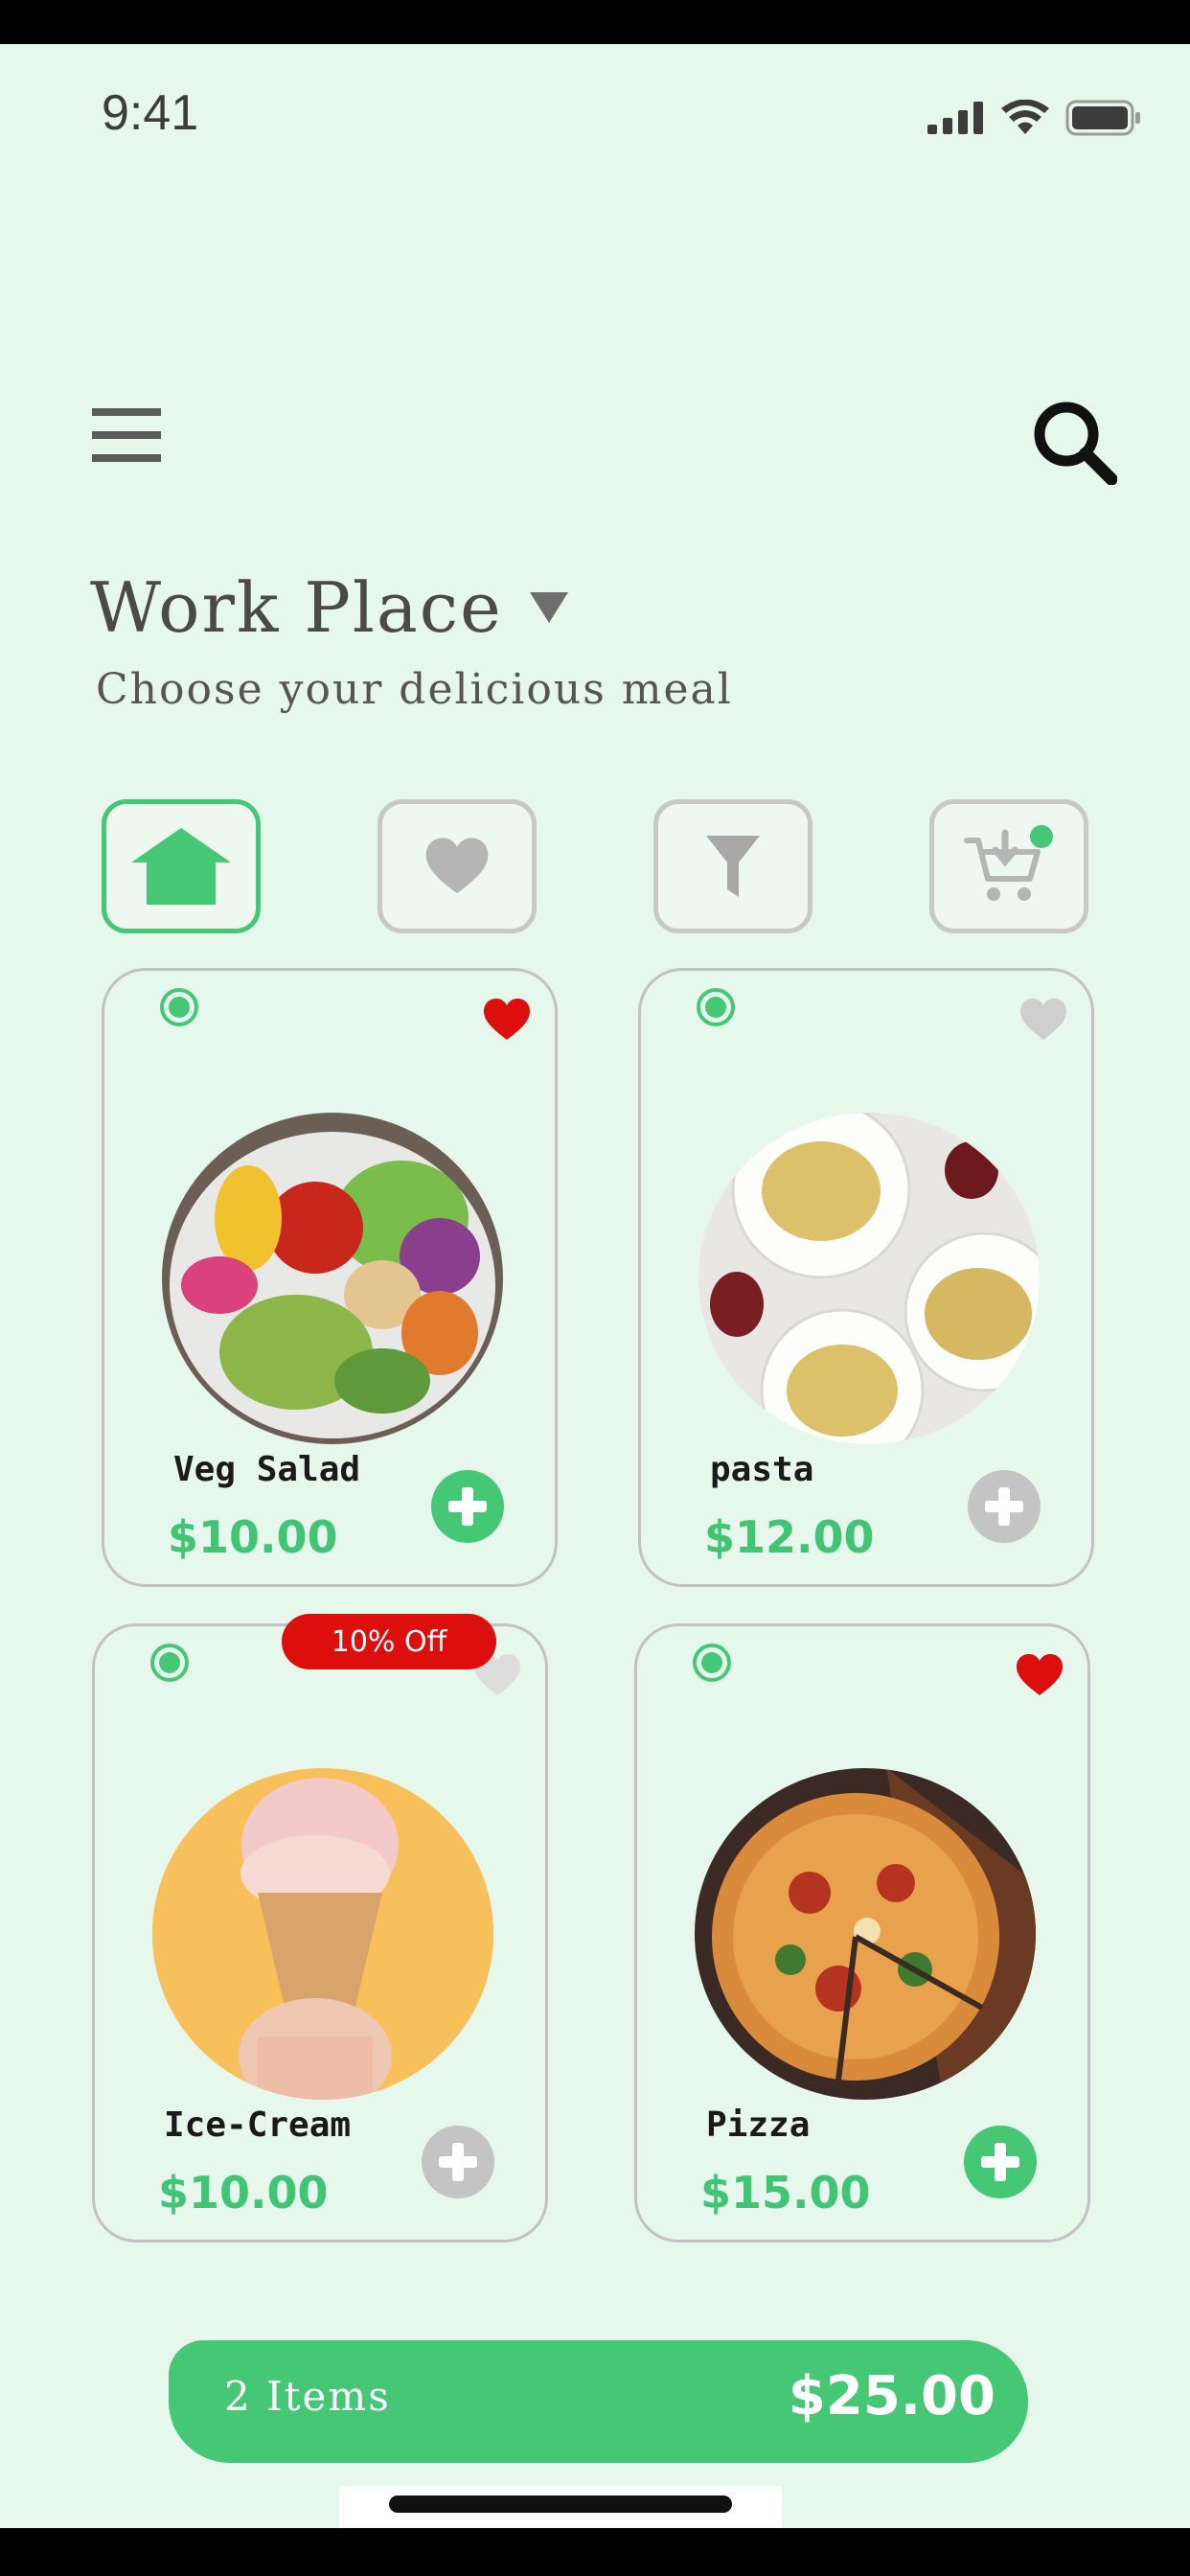  I want to click on ice-cream-image, so click(323, 1934).